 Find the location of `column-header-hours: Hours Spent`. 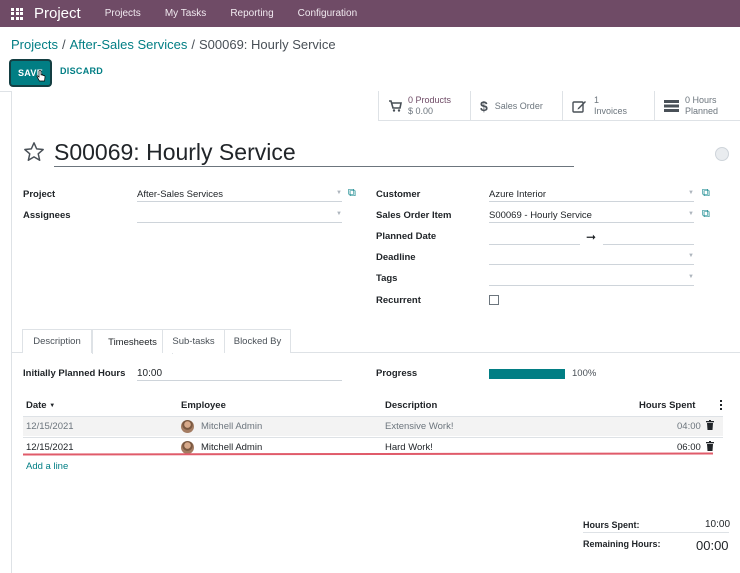

column-header-hours: Hours Spent is located at coordinates (667, 405).